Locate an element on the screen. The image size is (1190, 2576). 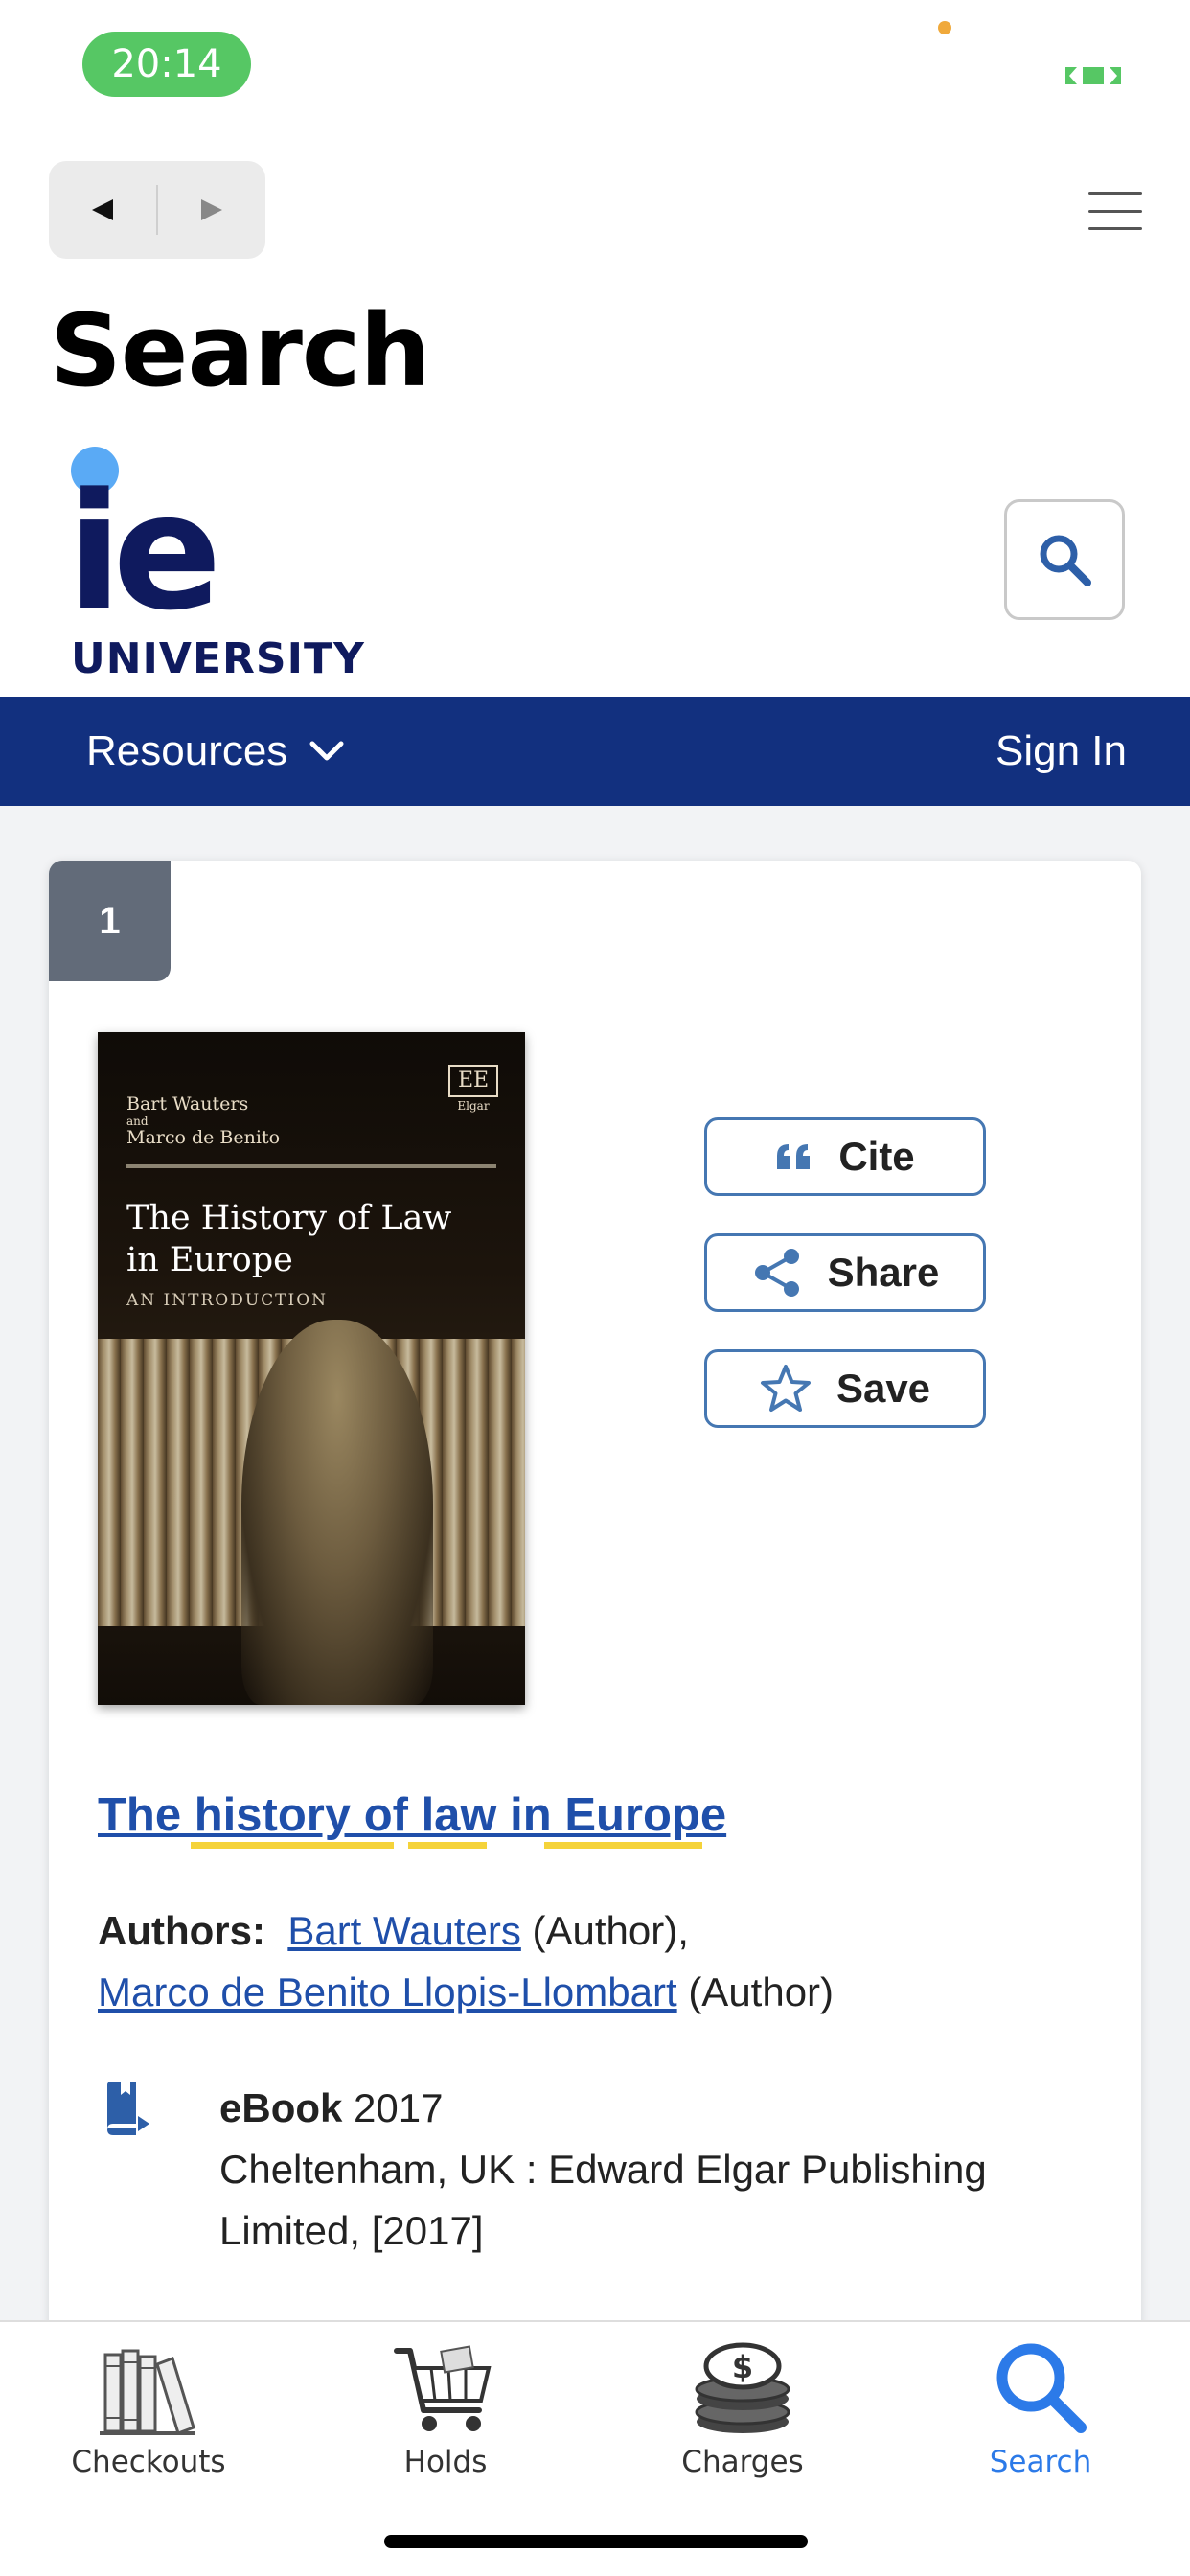
author-role-2: (Author) is located at coordinates (762, 1991).